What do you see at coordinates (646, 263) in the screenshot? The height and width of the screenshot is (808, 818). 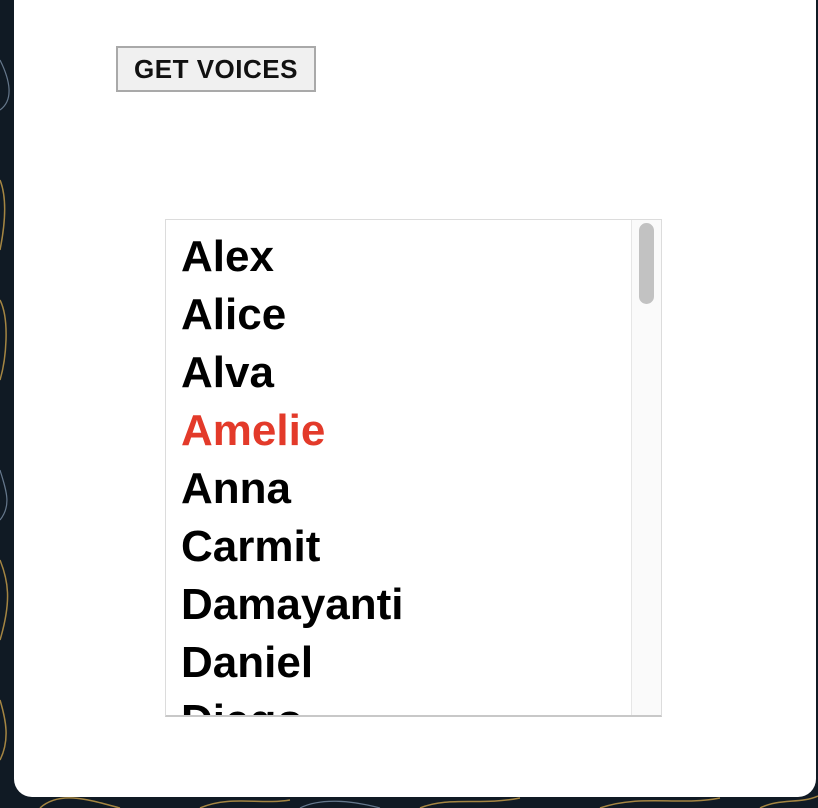 I see `scrollbar-thumb` at bounding box center [646, 263].